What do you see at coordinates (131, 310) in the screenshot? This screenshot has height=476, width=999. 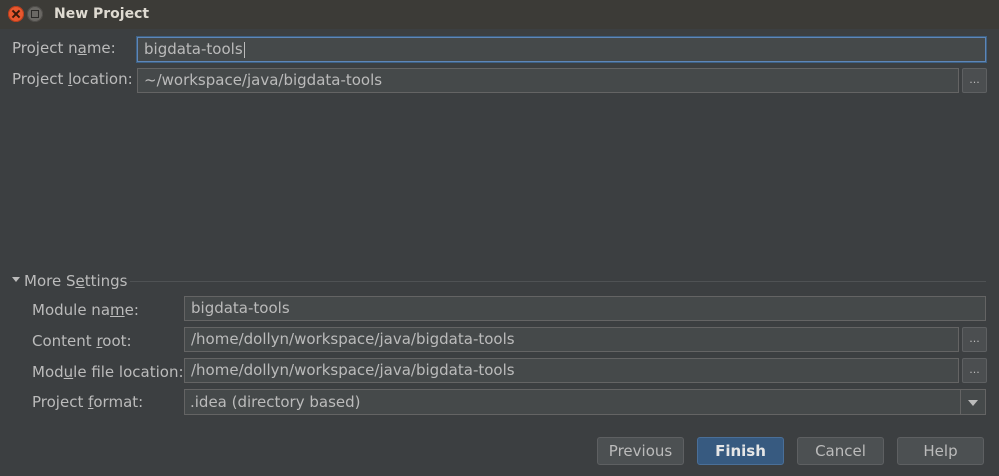 I see `module-name-label-text-b: e:` at bounding box center [131, 310].